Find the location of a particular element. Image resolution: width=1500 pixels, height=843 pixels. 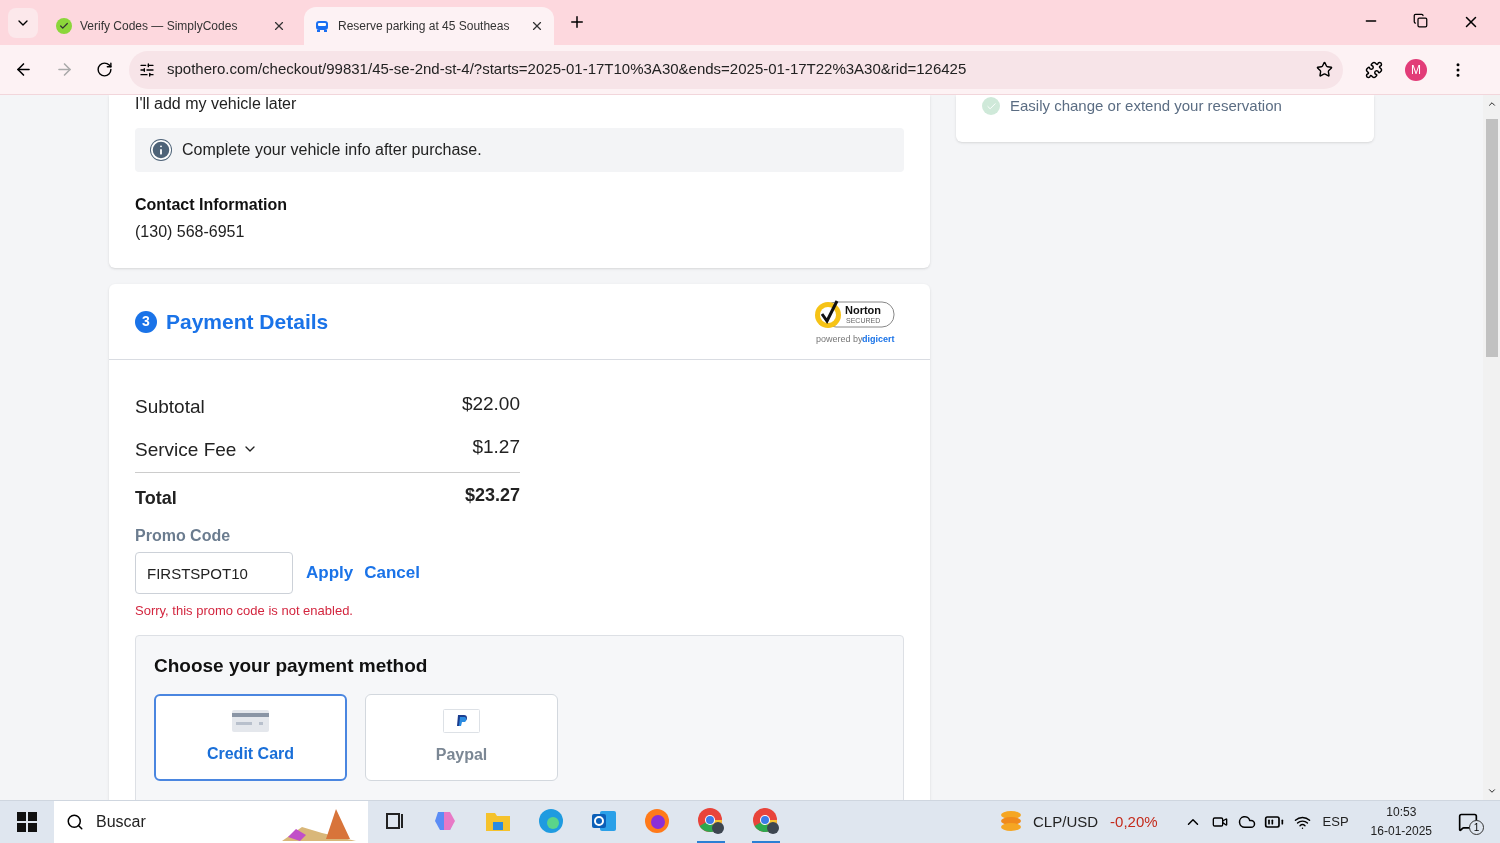

back-icon is located at coordinates (23, 69).